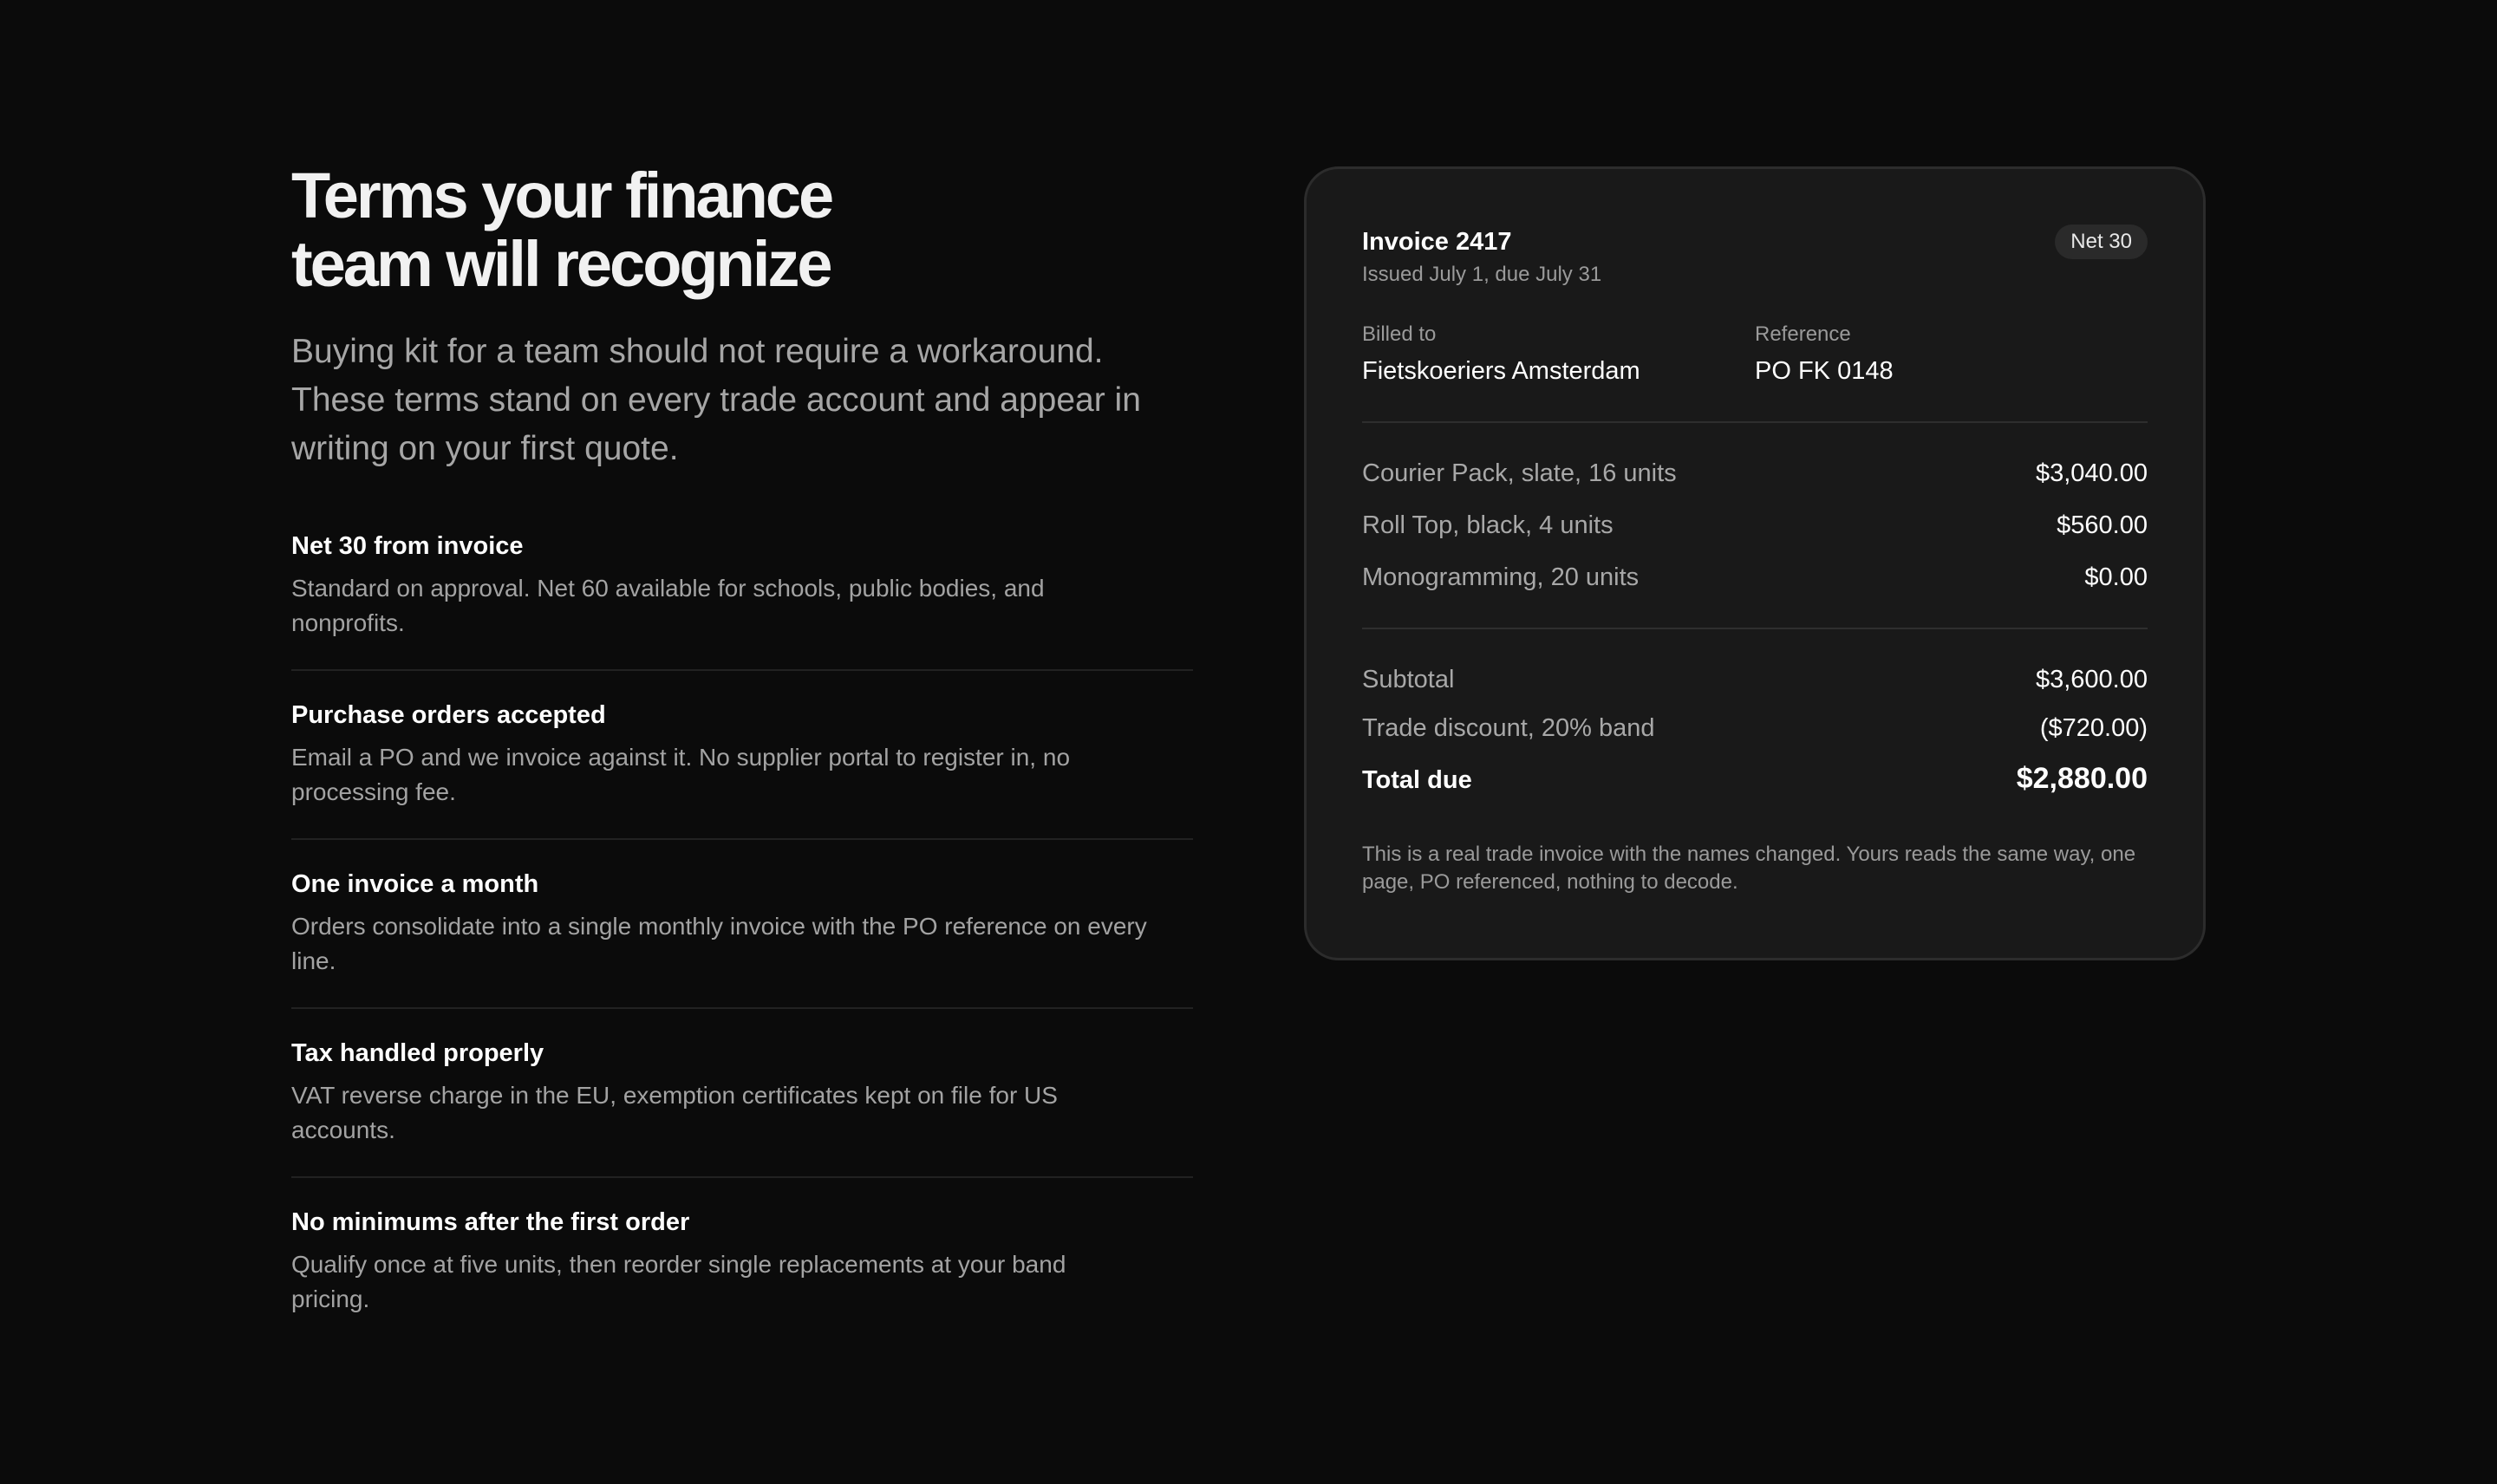  Describe the element at coordinates (2093, 728) in the screenshot. I see `discount-value: ($720.00)` at that location.